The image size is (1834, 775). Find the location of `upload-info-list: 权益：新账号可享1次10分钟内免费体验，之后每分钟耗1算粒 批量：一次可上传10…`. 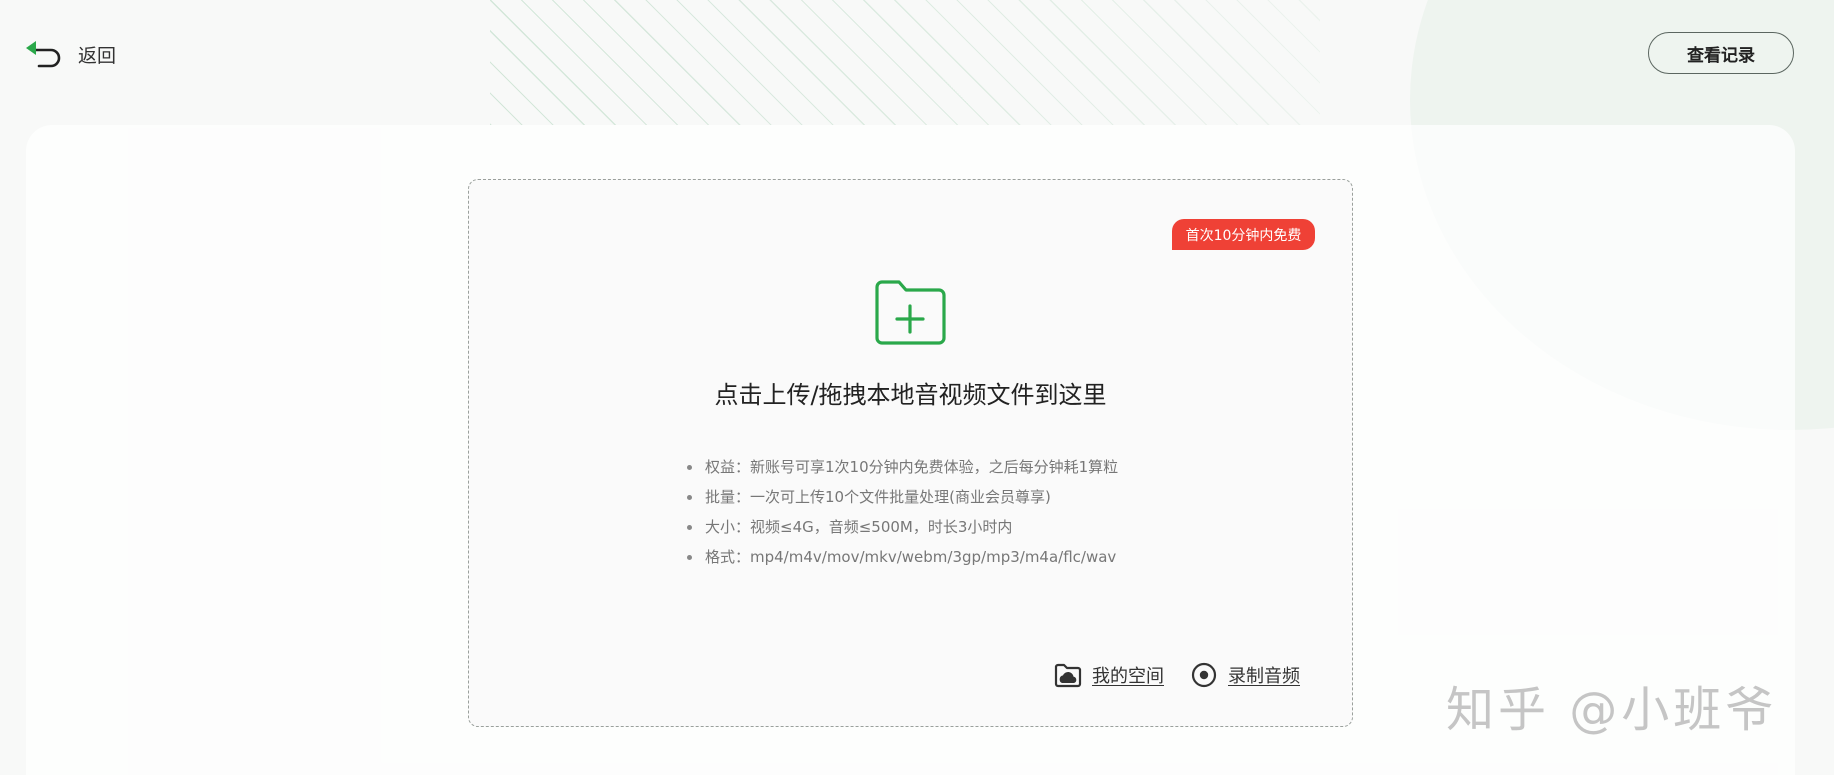

upload-info-list: 权益：新账号可享1次10分钟内免费体验，之后每分钟耗1算粒 批量：一次可上传10… is located at coordinates (902, 512).